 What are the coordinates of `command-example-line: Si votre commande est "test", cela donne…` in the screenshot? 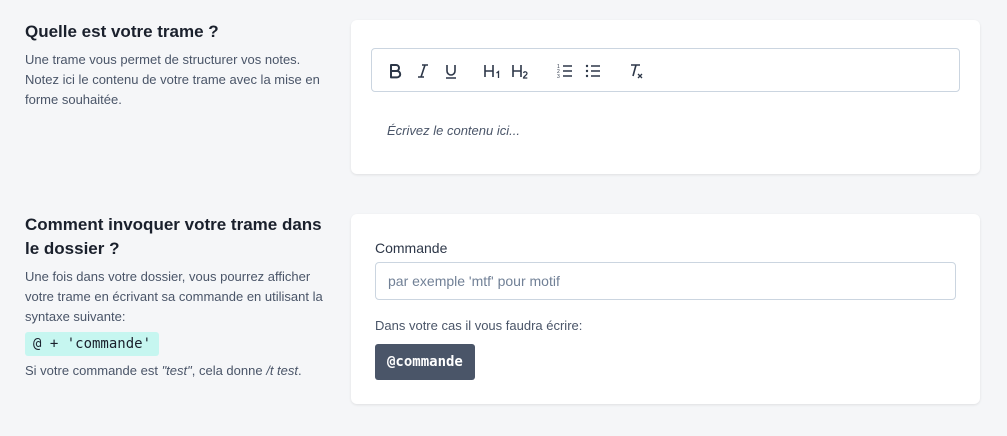 It's located at (177, 371).